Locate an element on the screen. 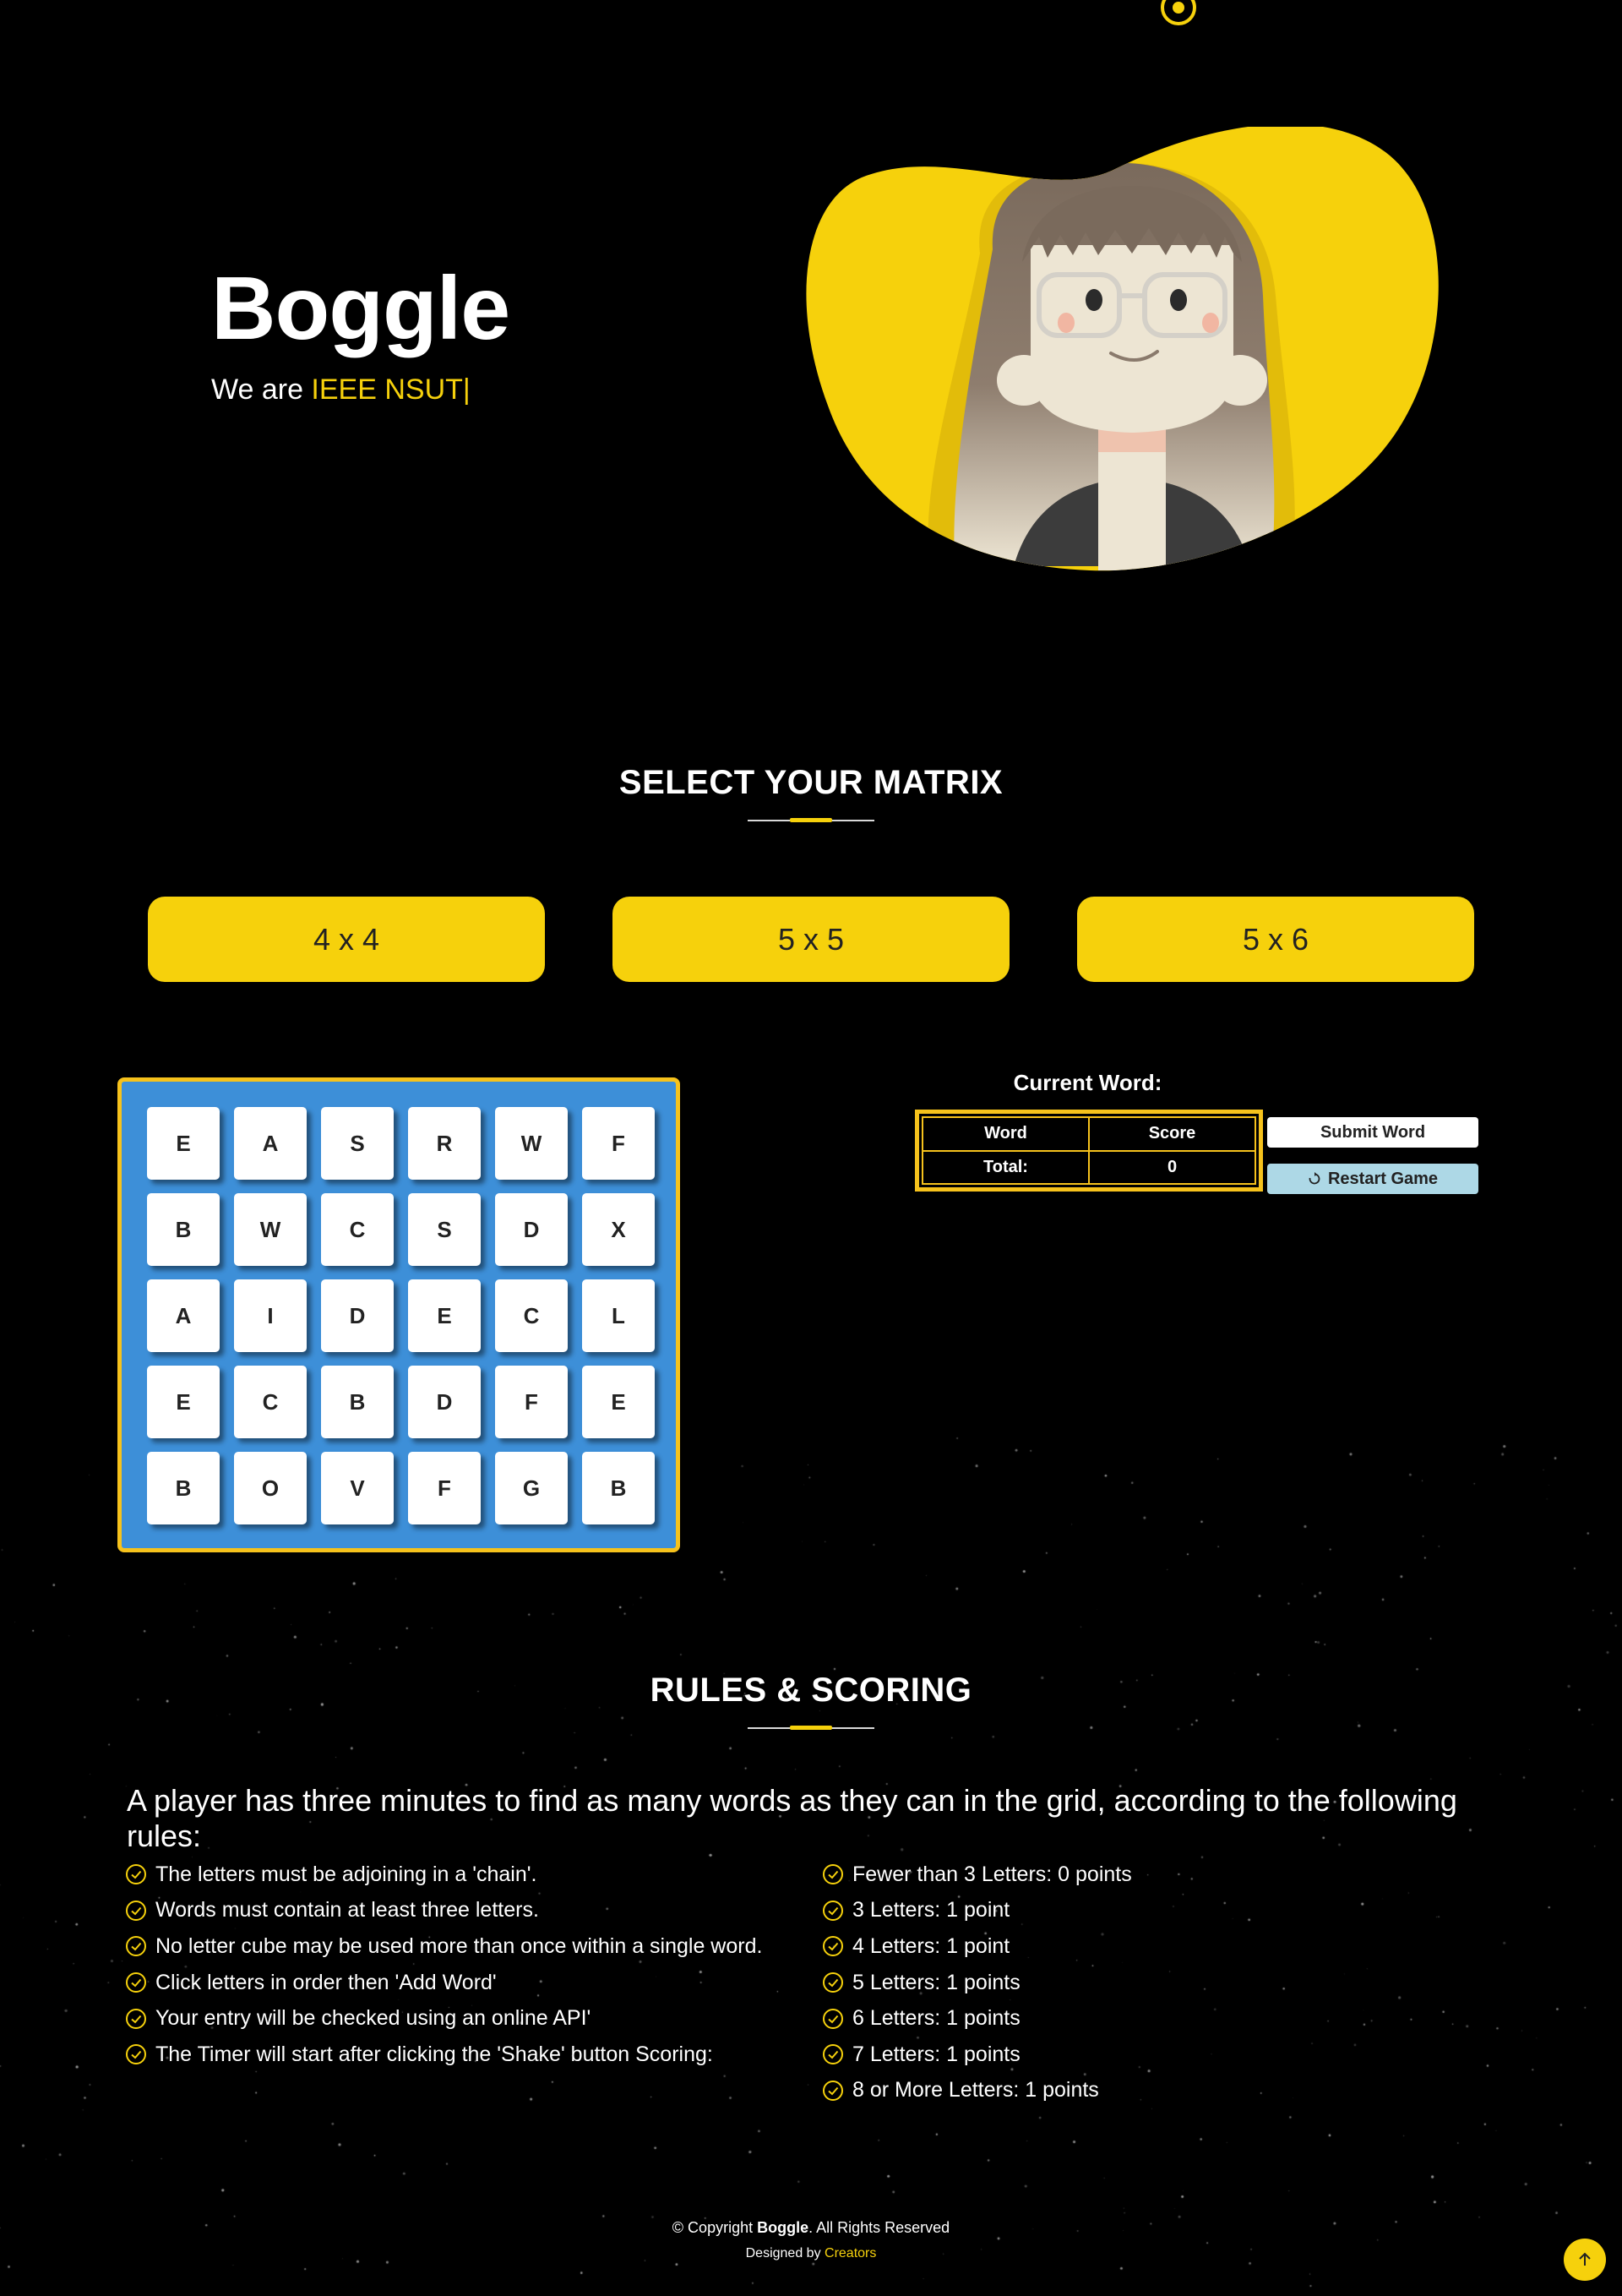 This screenshot has width=1622, height=2296. matrix-title-underline is located at coordinates (811, 820).